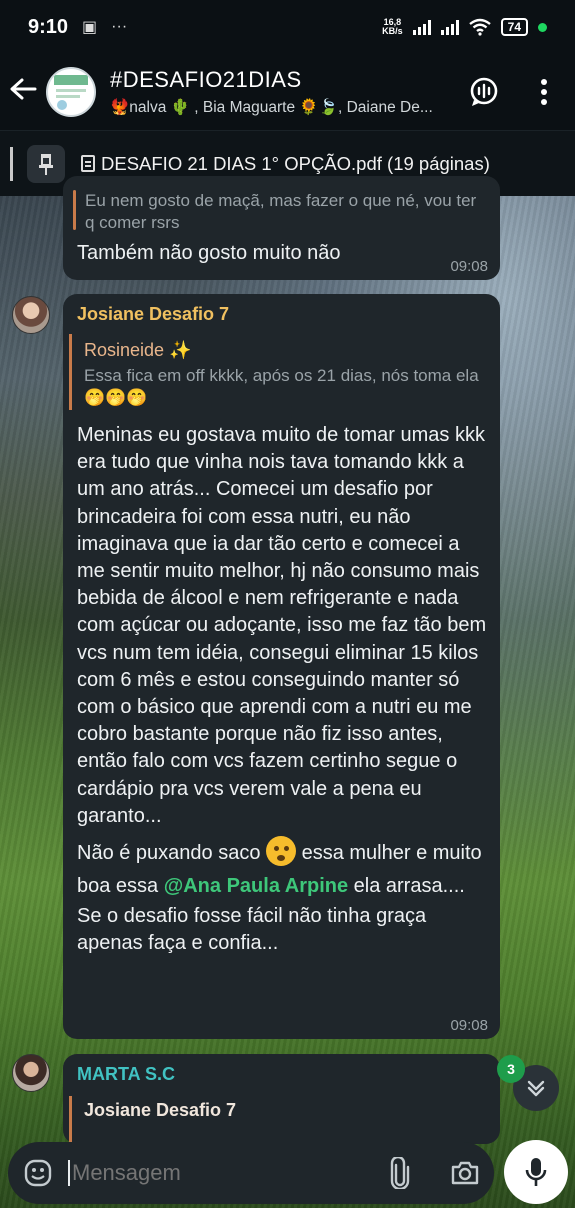 This screenshot has height=1208, width=575. I want to click on chevron-down-icon, so click(536, 1088).